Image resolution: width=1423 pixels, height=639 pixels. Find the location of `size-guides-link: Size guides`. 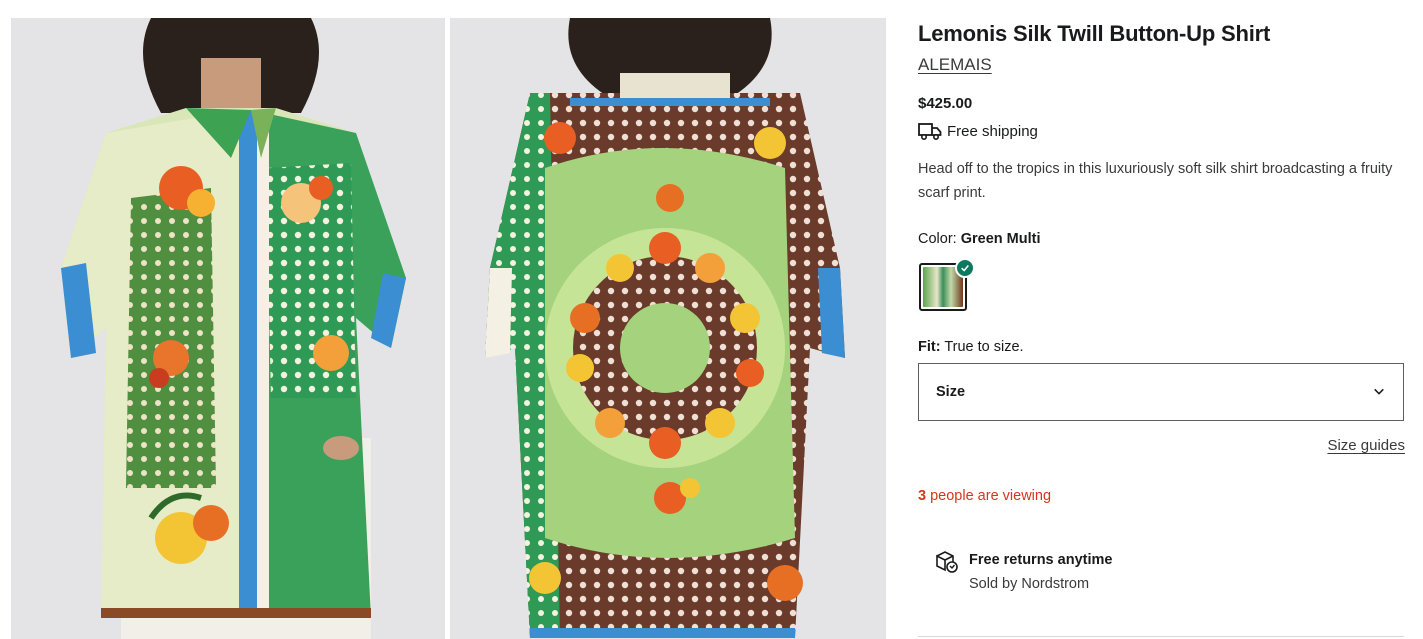

size-guides-link: Size guides is located at coordinates (1366, 445).